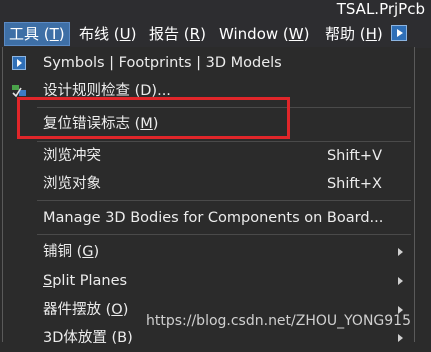  I want to click on split-label-text: plit Planes, so click(90, 281).